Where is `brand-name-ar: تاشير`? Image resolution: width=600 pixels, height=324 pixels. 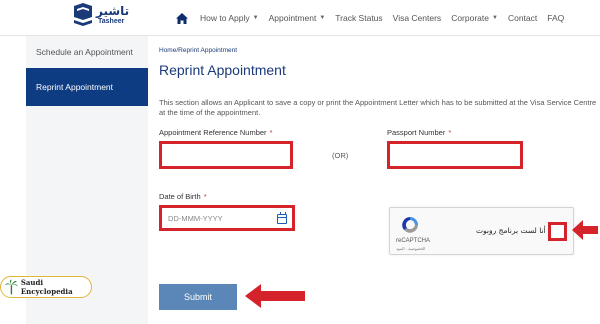 brand-name-ar: تاشير is located at coordinates (113, 11).